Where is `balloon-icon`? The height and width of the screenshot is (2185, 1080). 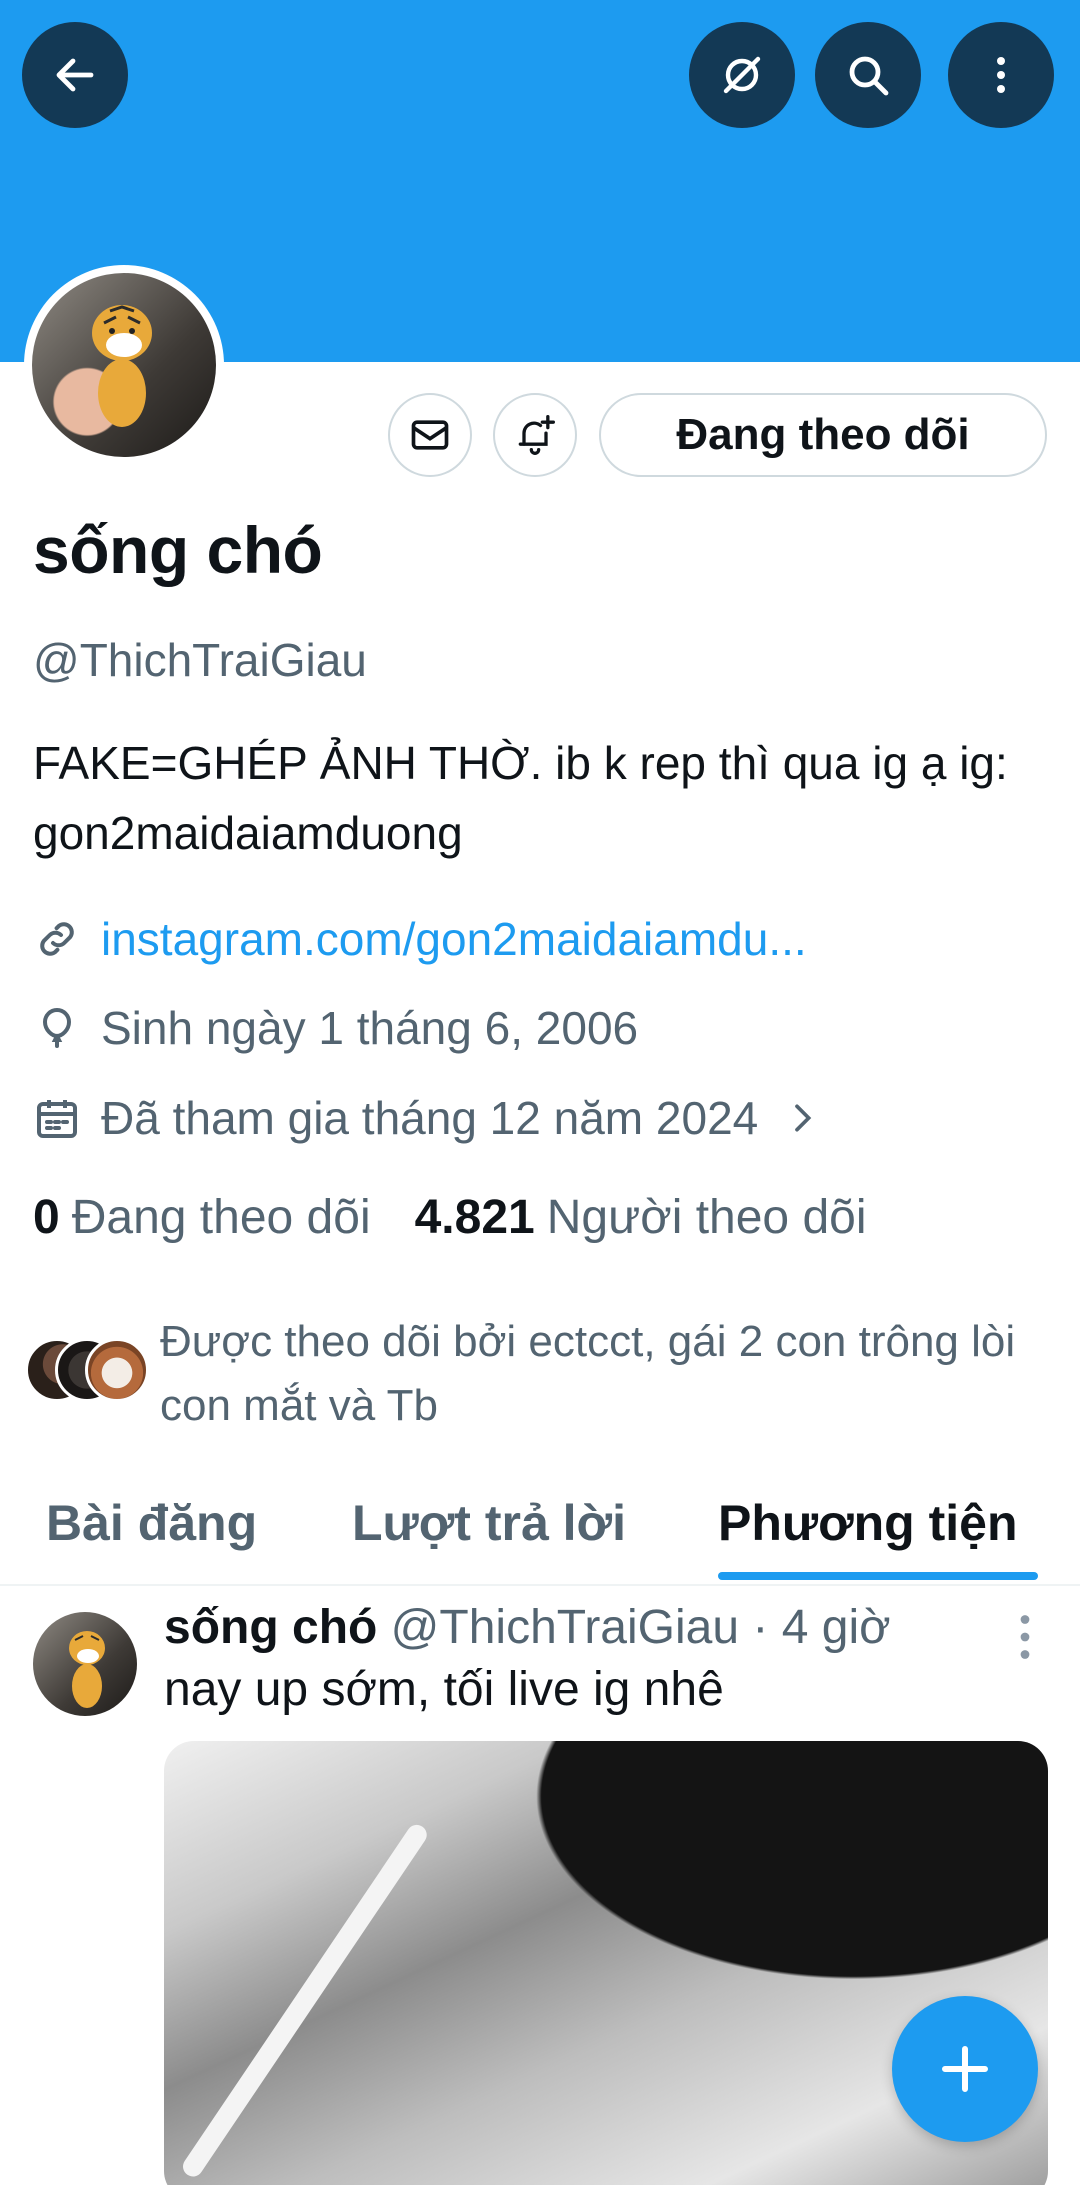
balloon-icon is located at coordinates (57, 1027).